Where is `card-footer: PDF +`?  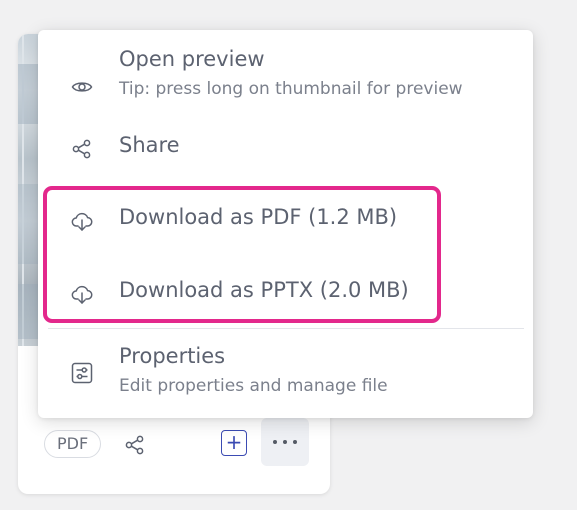
card-footer: PDF + is located at coordinates (174, 448).